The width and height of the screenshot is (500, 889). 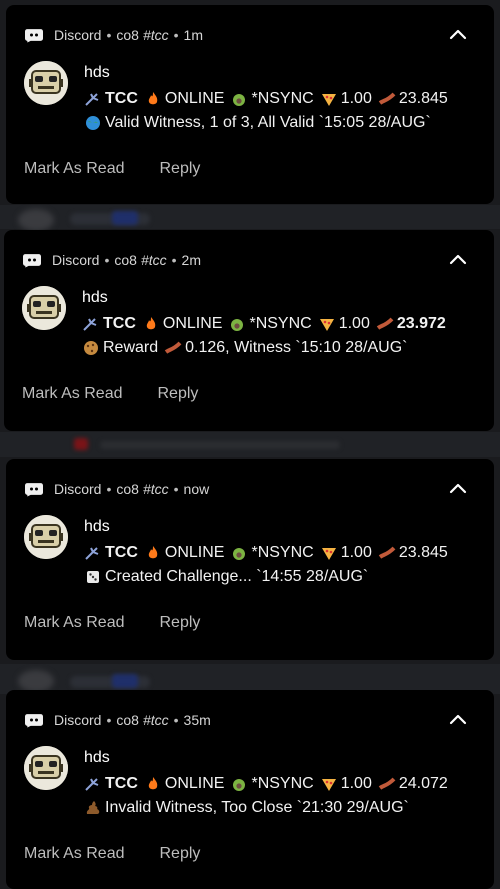 What do you see at coordinates (191, 260) in the screenshot?
I see `timestamp: 2m` at bounding box center [191, 260].